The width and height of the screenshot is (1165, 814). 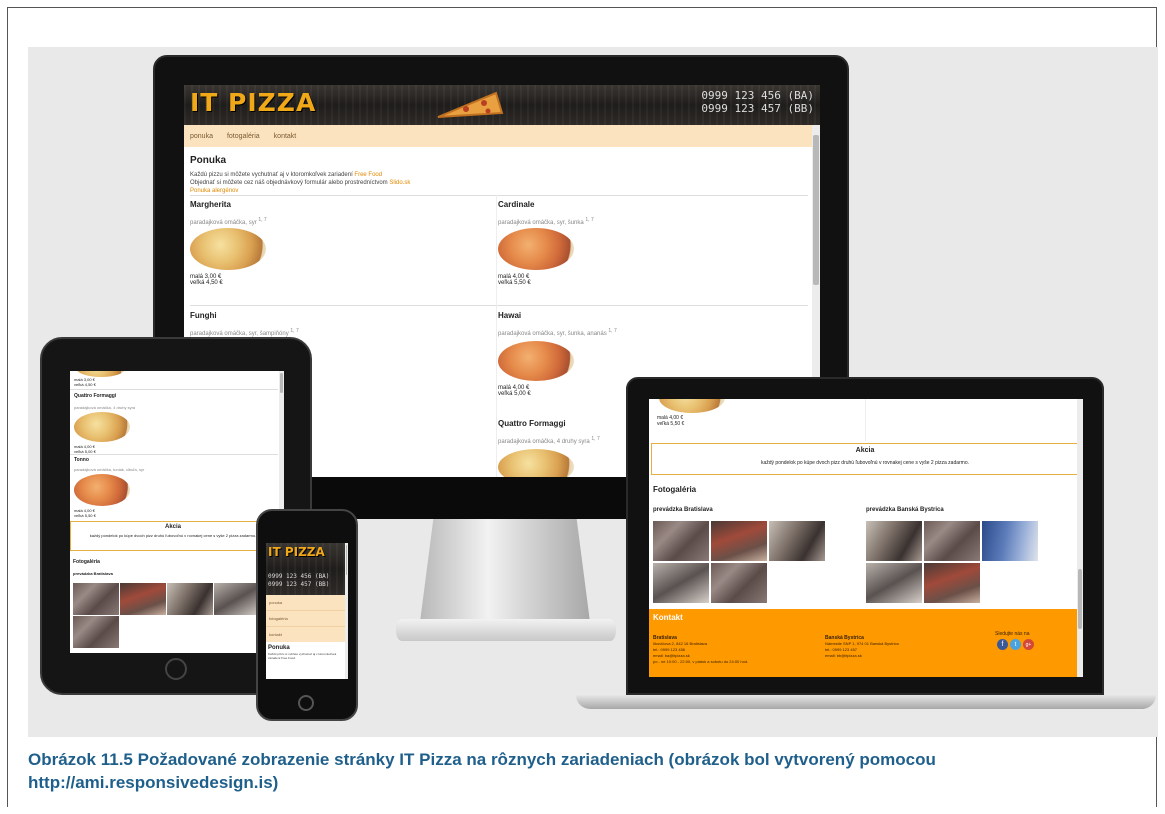 I want to click on link-slido: Slido.sk, so click(x=399, y=183).